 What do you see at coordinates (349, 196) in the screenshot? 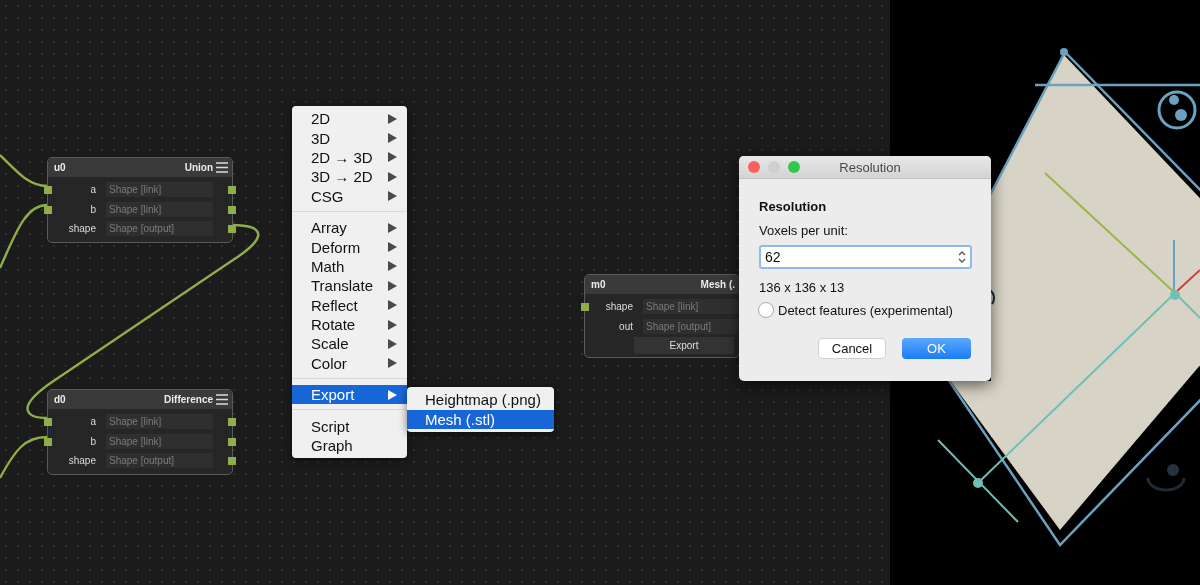
I see `menu-item: CSG` at bounding box center [349, 196].